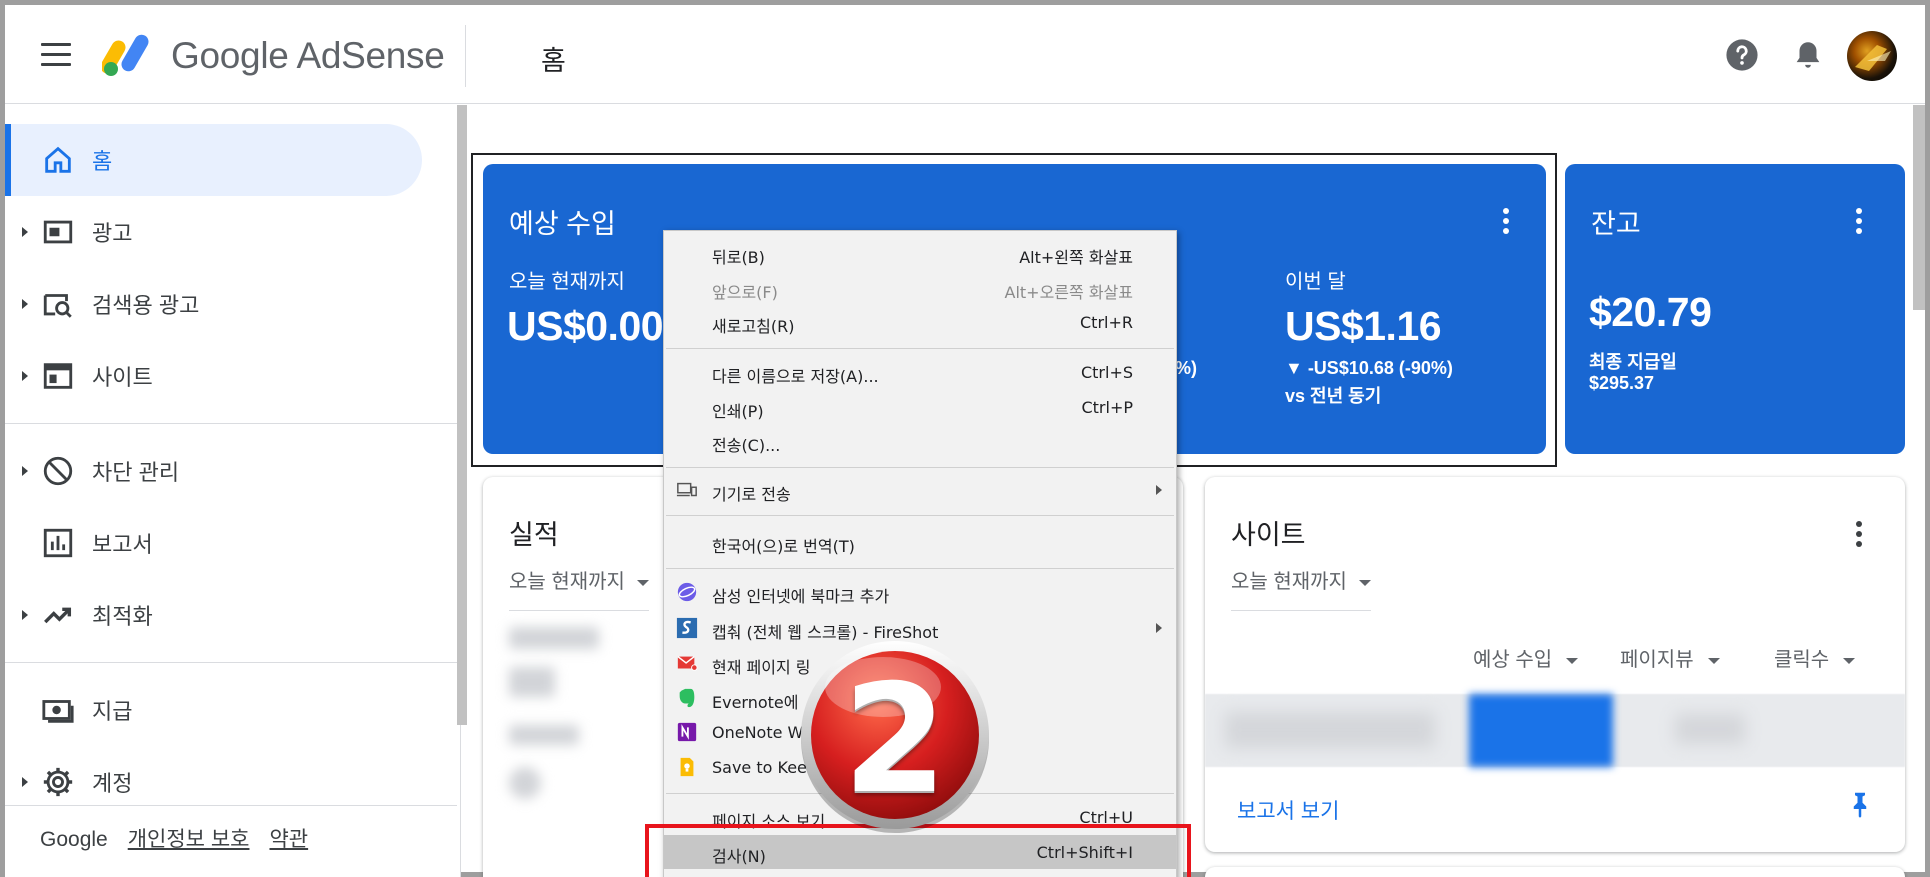  Describe the element at coordinates (1555, 872) in the screenshot. I see `next-card` at that location.